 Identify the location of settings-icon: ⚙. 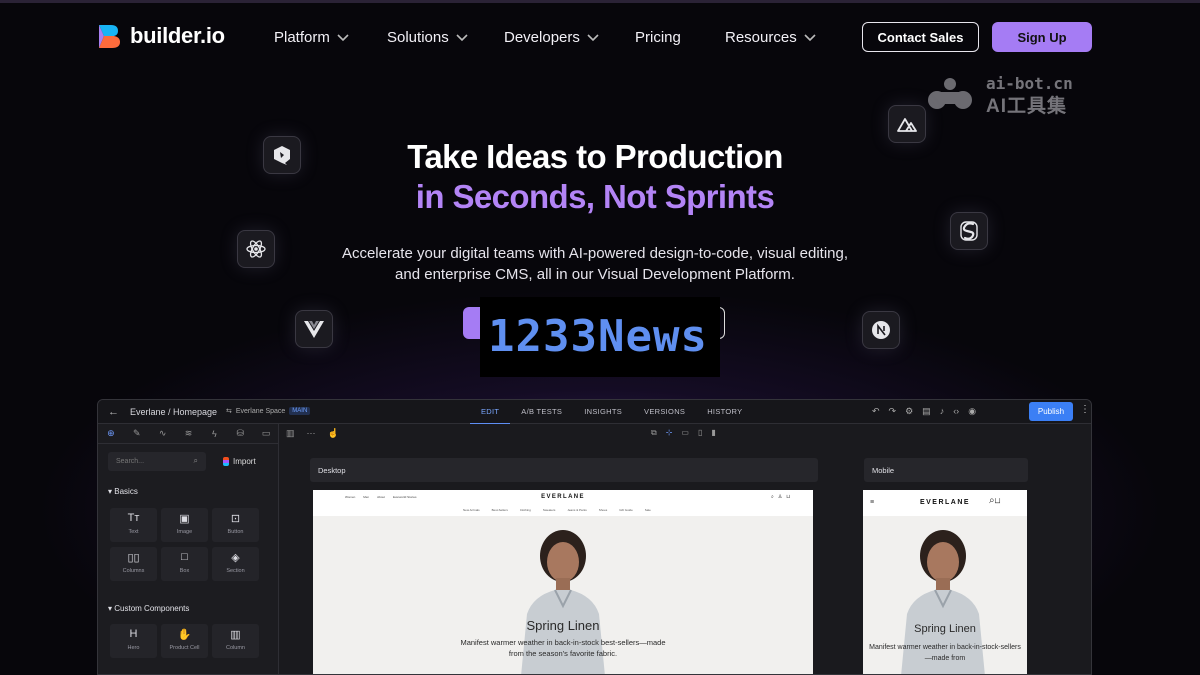
(909, 411).